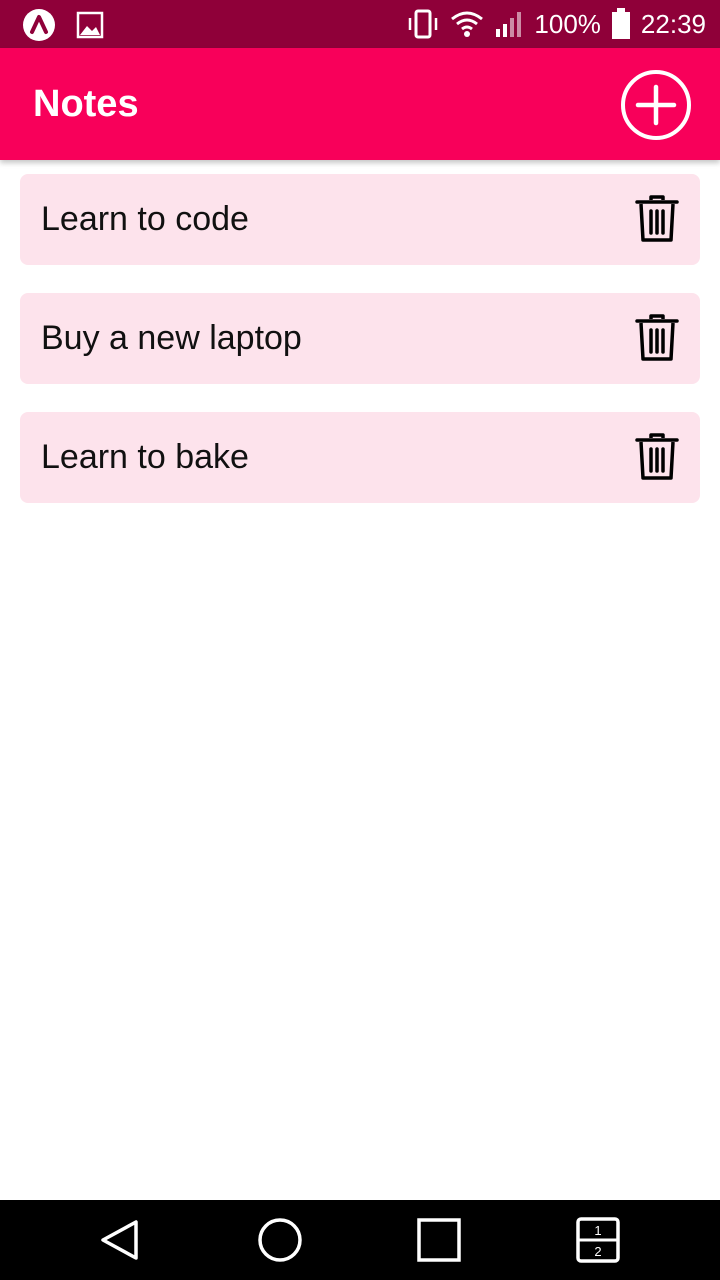 The width and height of the screenshot is (720, 1280). Describe the element at coordinates (145, 219) in the screenshot. I see `note-text: Learn to code` at that location.